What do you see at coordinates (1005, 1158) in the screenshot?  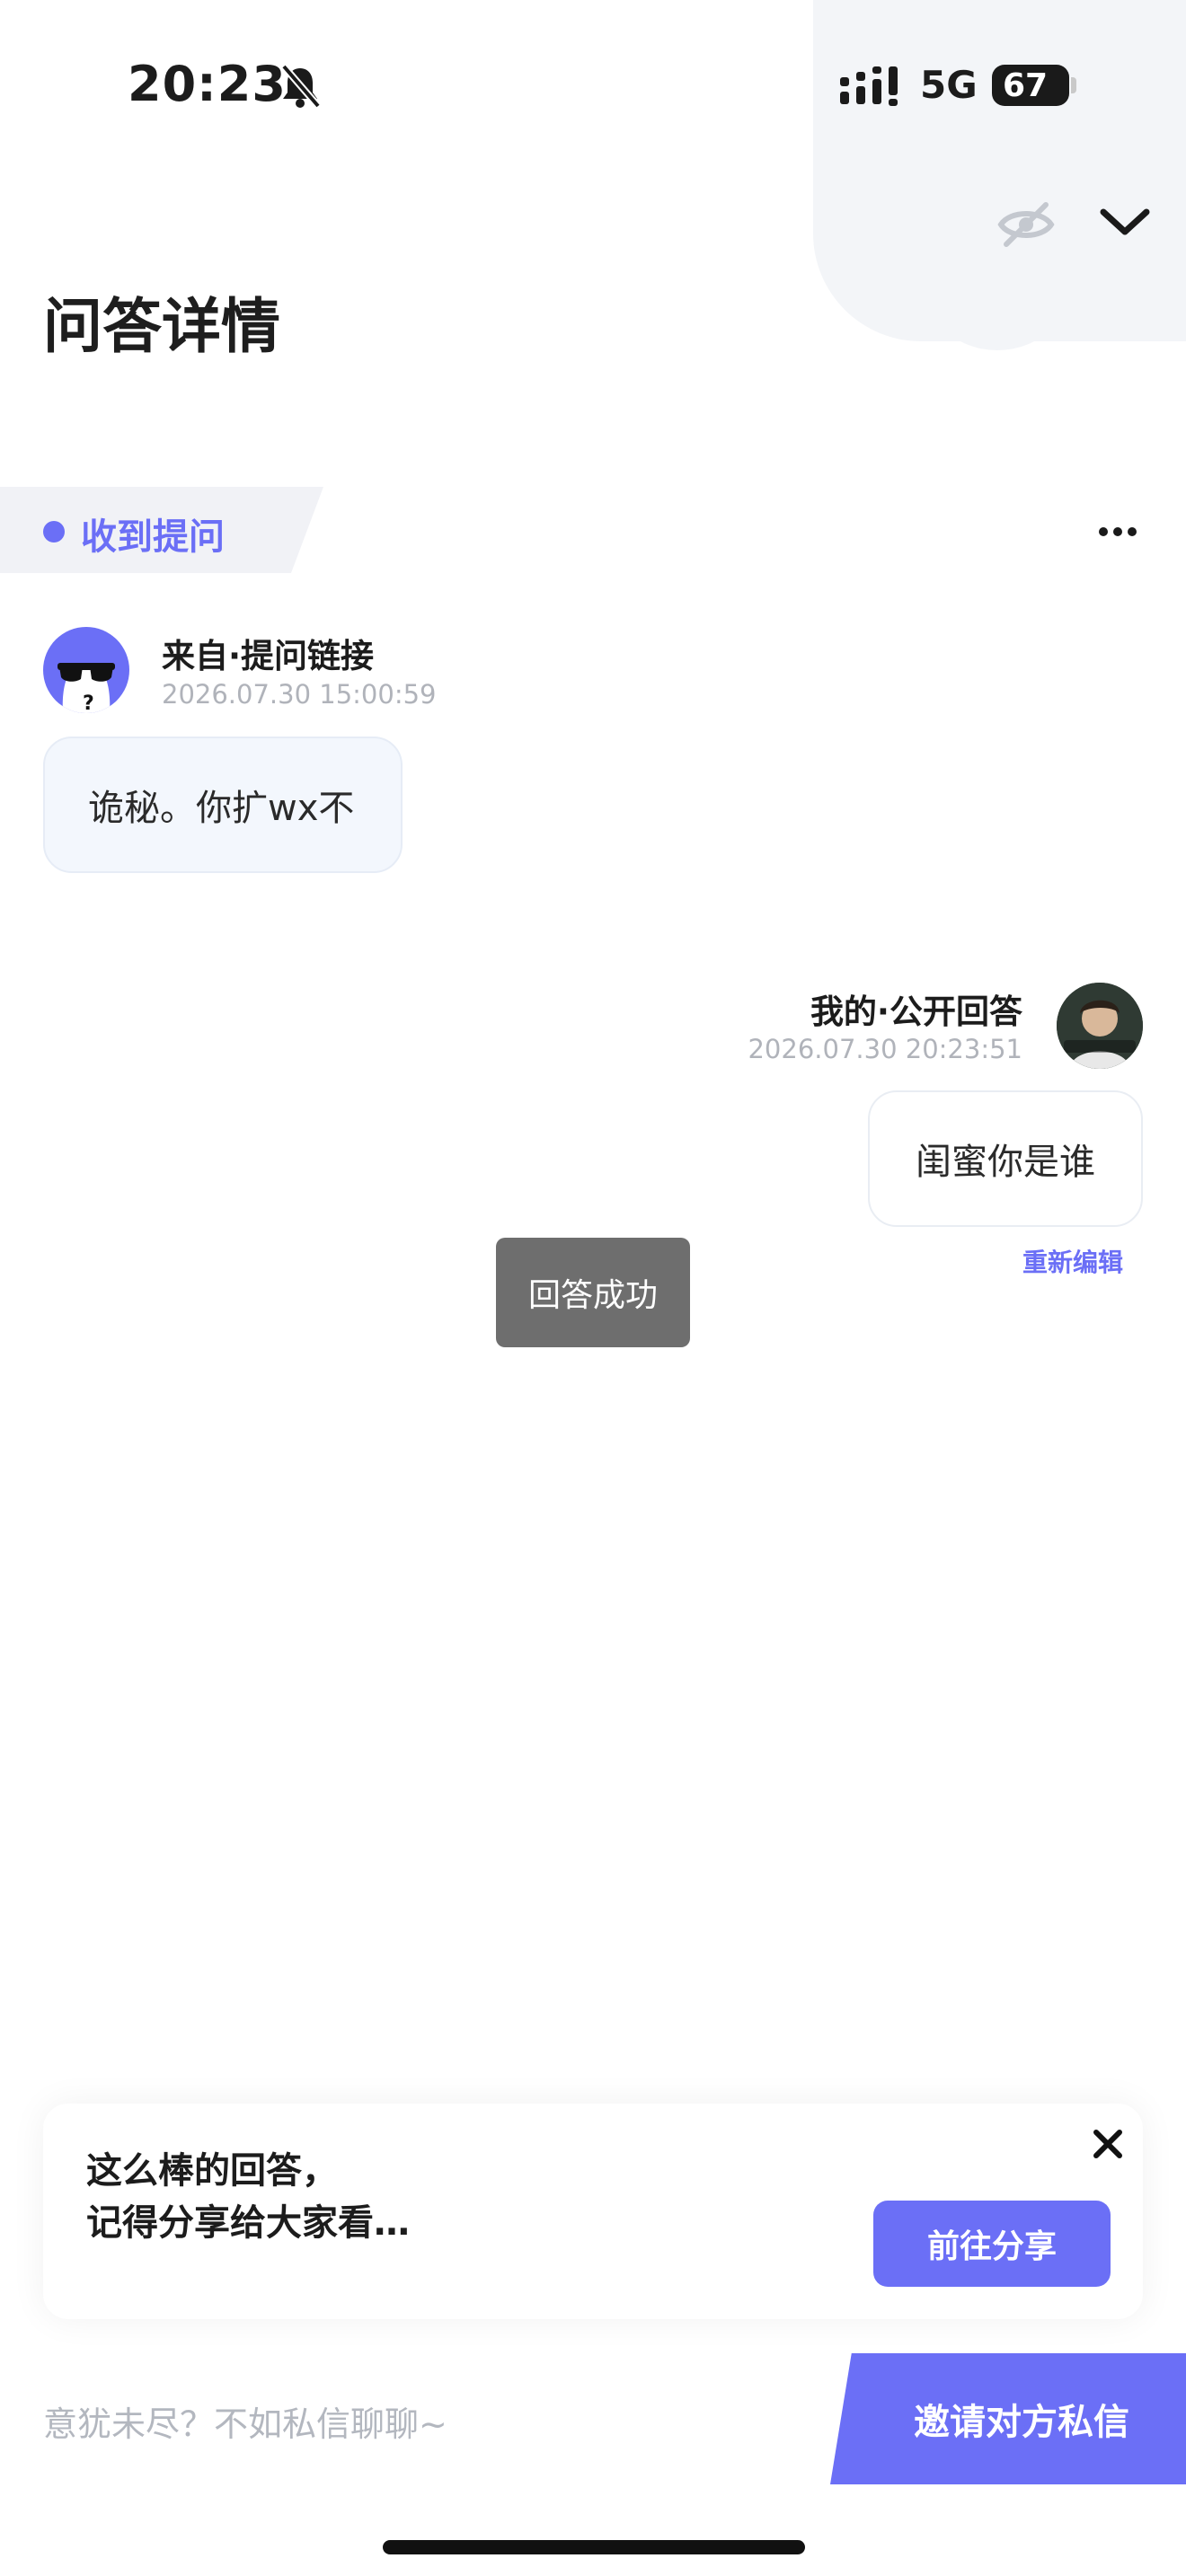 I see `answer-bubble: 闺蜜你是谁` at bounding box center [1005, 1158].